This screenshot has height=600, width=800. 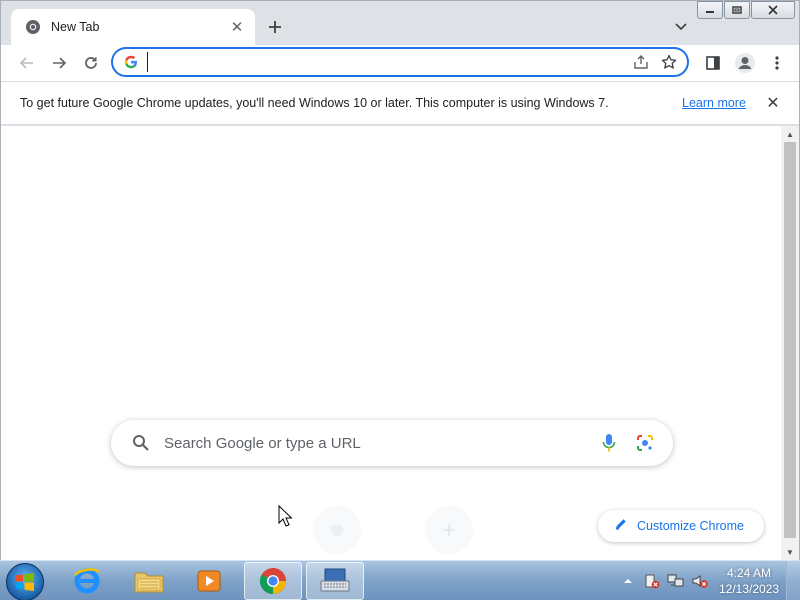 I want to click on pencil-icon, so click(x=621, y=526).